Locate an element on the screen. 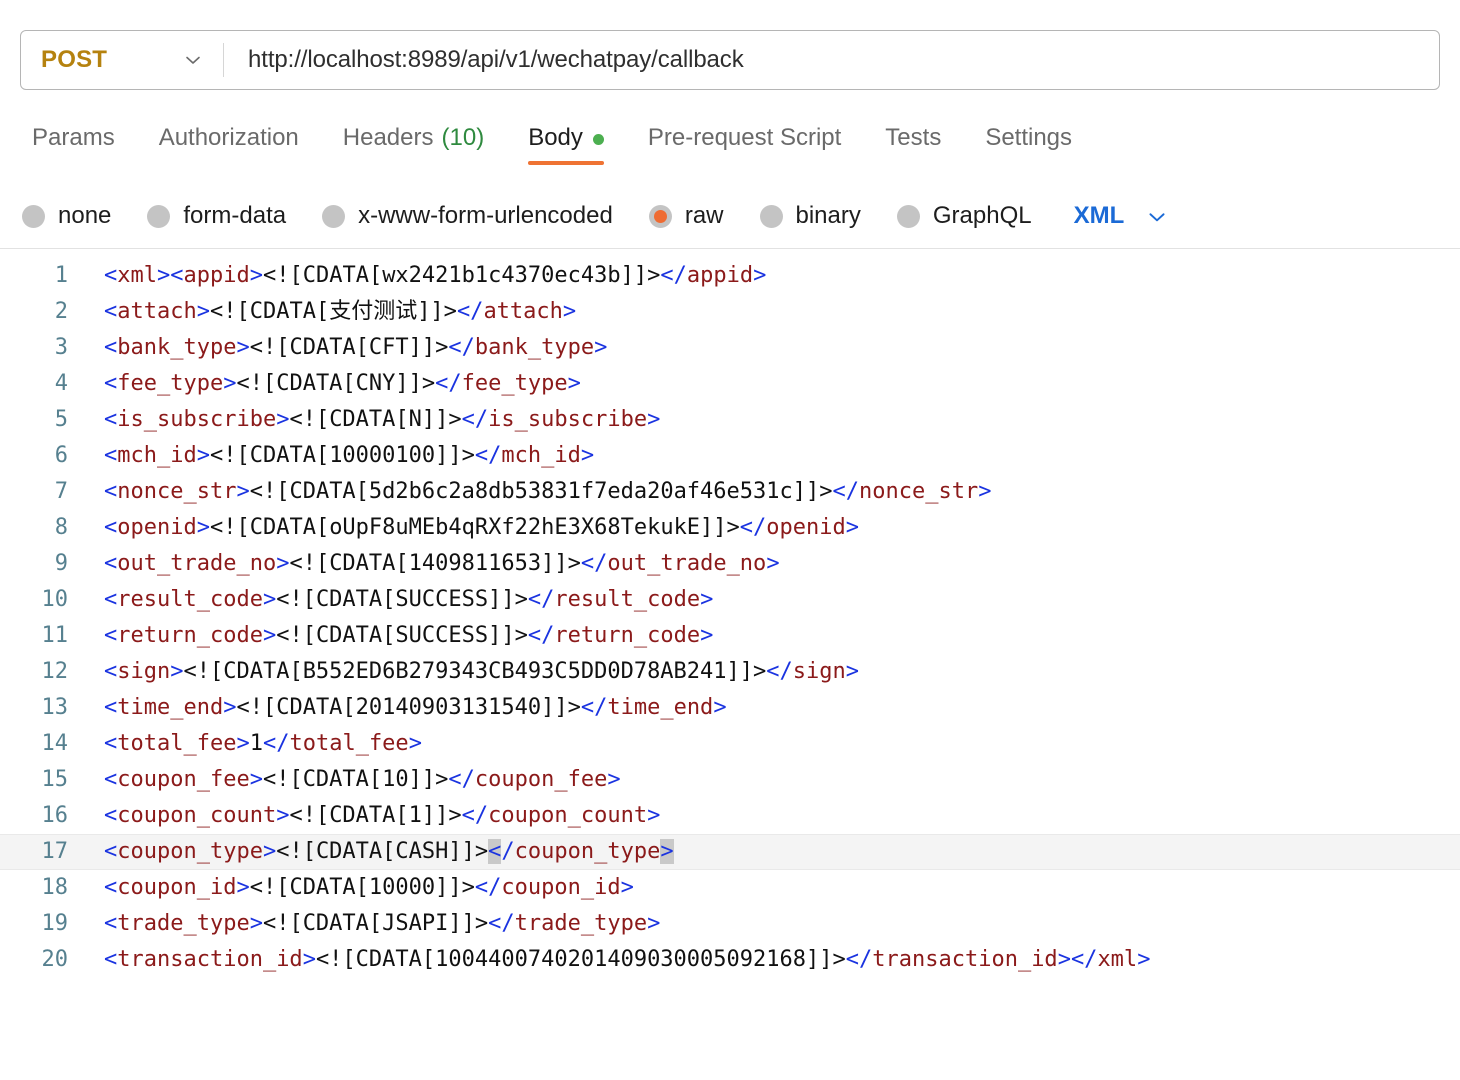 The width and height of the screenshot is (1460, 1080). line-number: 17 is located at coordinates (55, 851).